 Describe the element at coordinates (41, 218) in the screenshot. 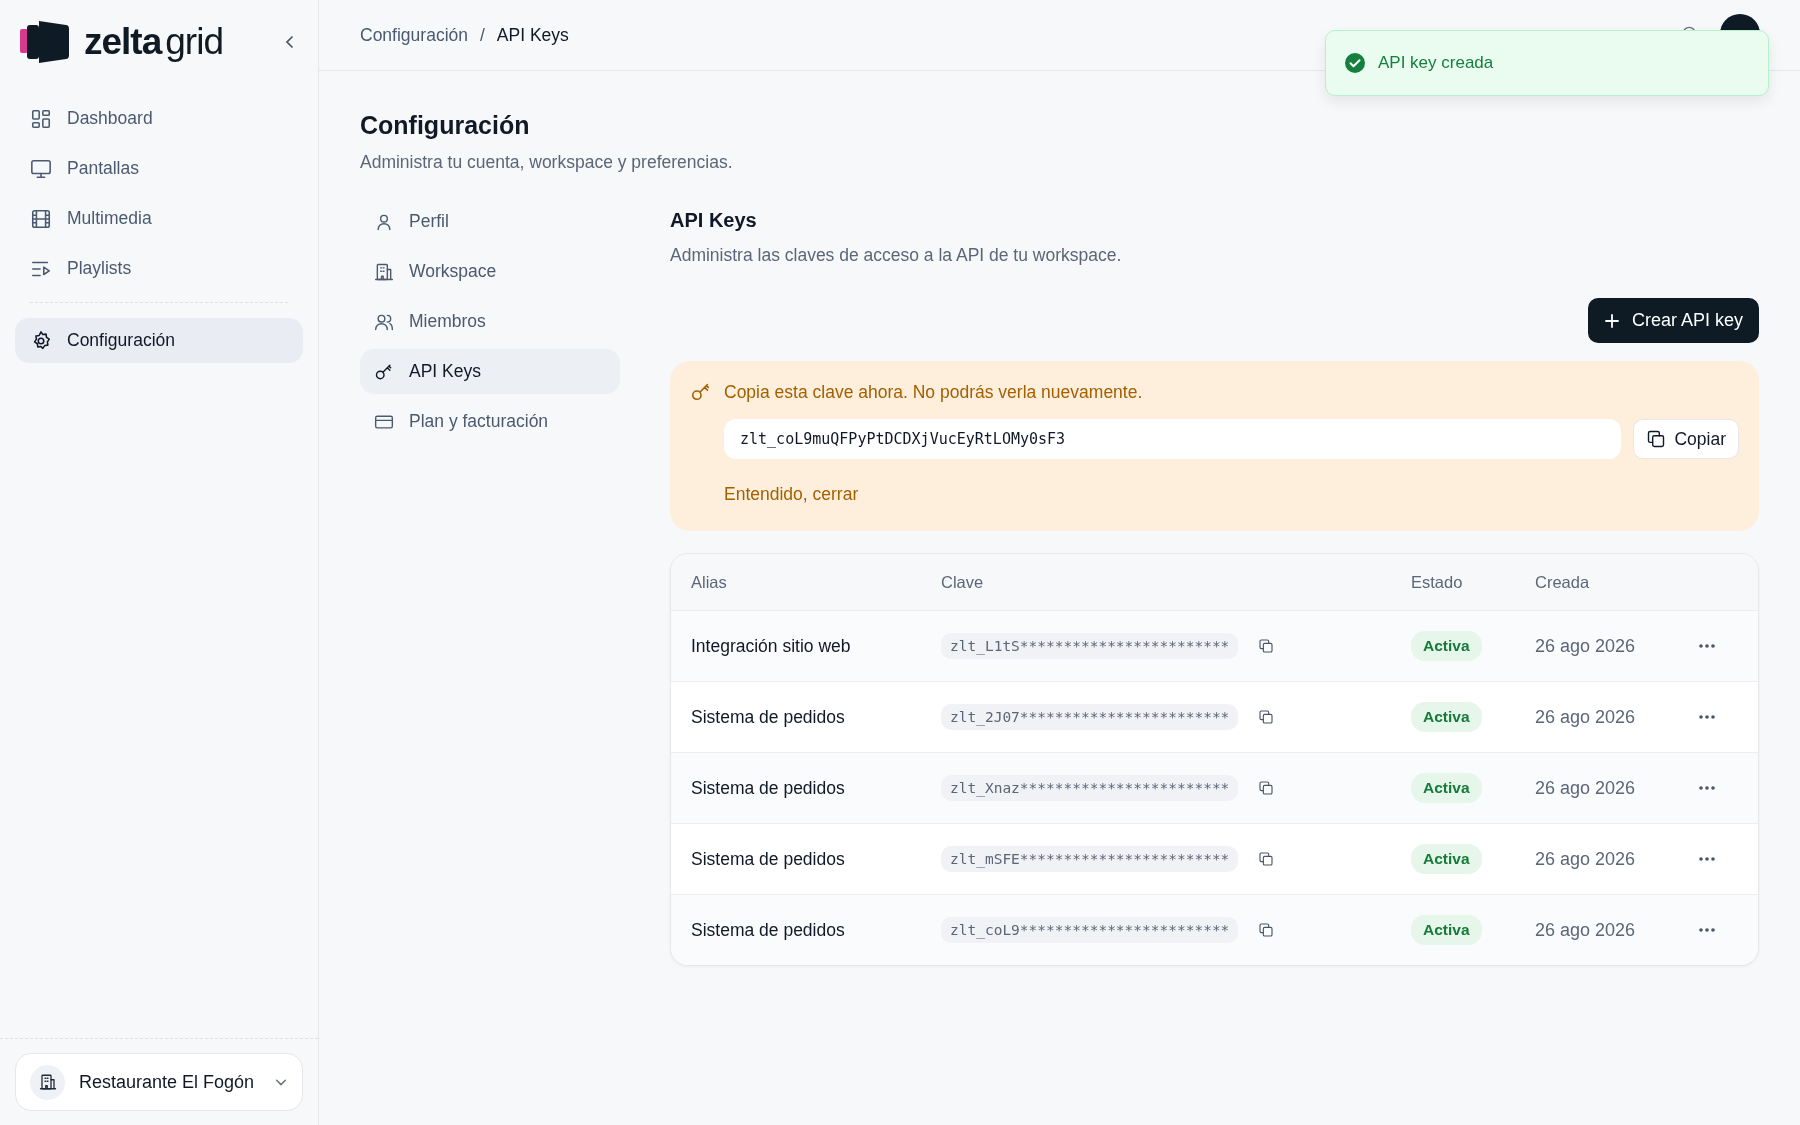

I see `film-icon` at that location.